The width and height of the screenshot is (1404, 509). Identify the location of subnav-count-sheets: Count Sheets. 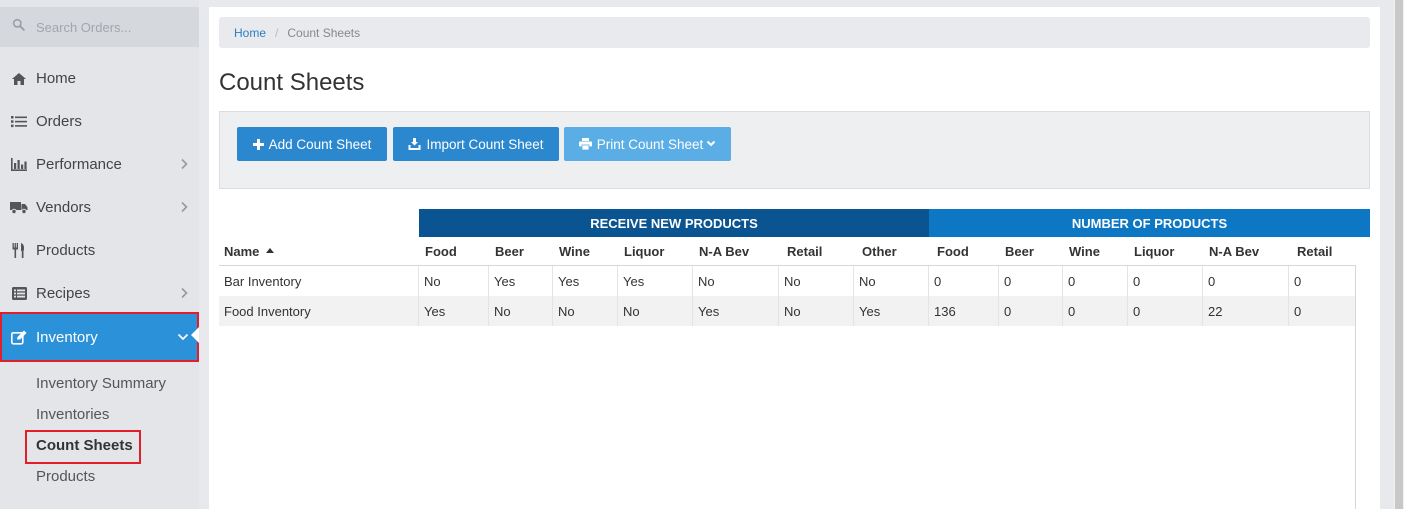
(84, 445).